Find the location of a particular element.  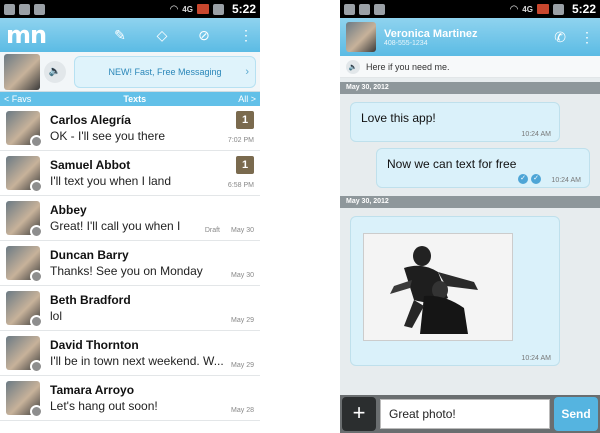

app-logo: mn is located at coordinates (26, 35).